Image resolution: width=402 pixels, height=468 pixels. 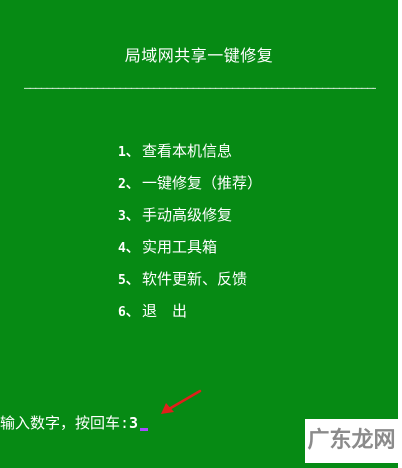 What do you see at coordinates (128, 216) in the screenshot?
I see `menu-item-number: 3、` at bounding box center [128, 216].